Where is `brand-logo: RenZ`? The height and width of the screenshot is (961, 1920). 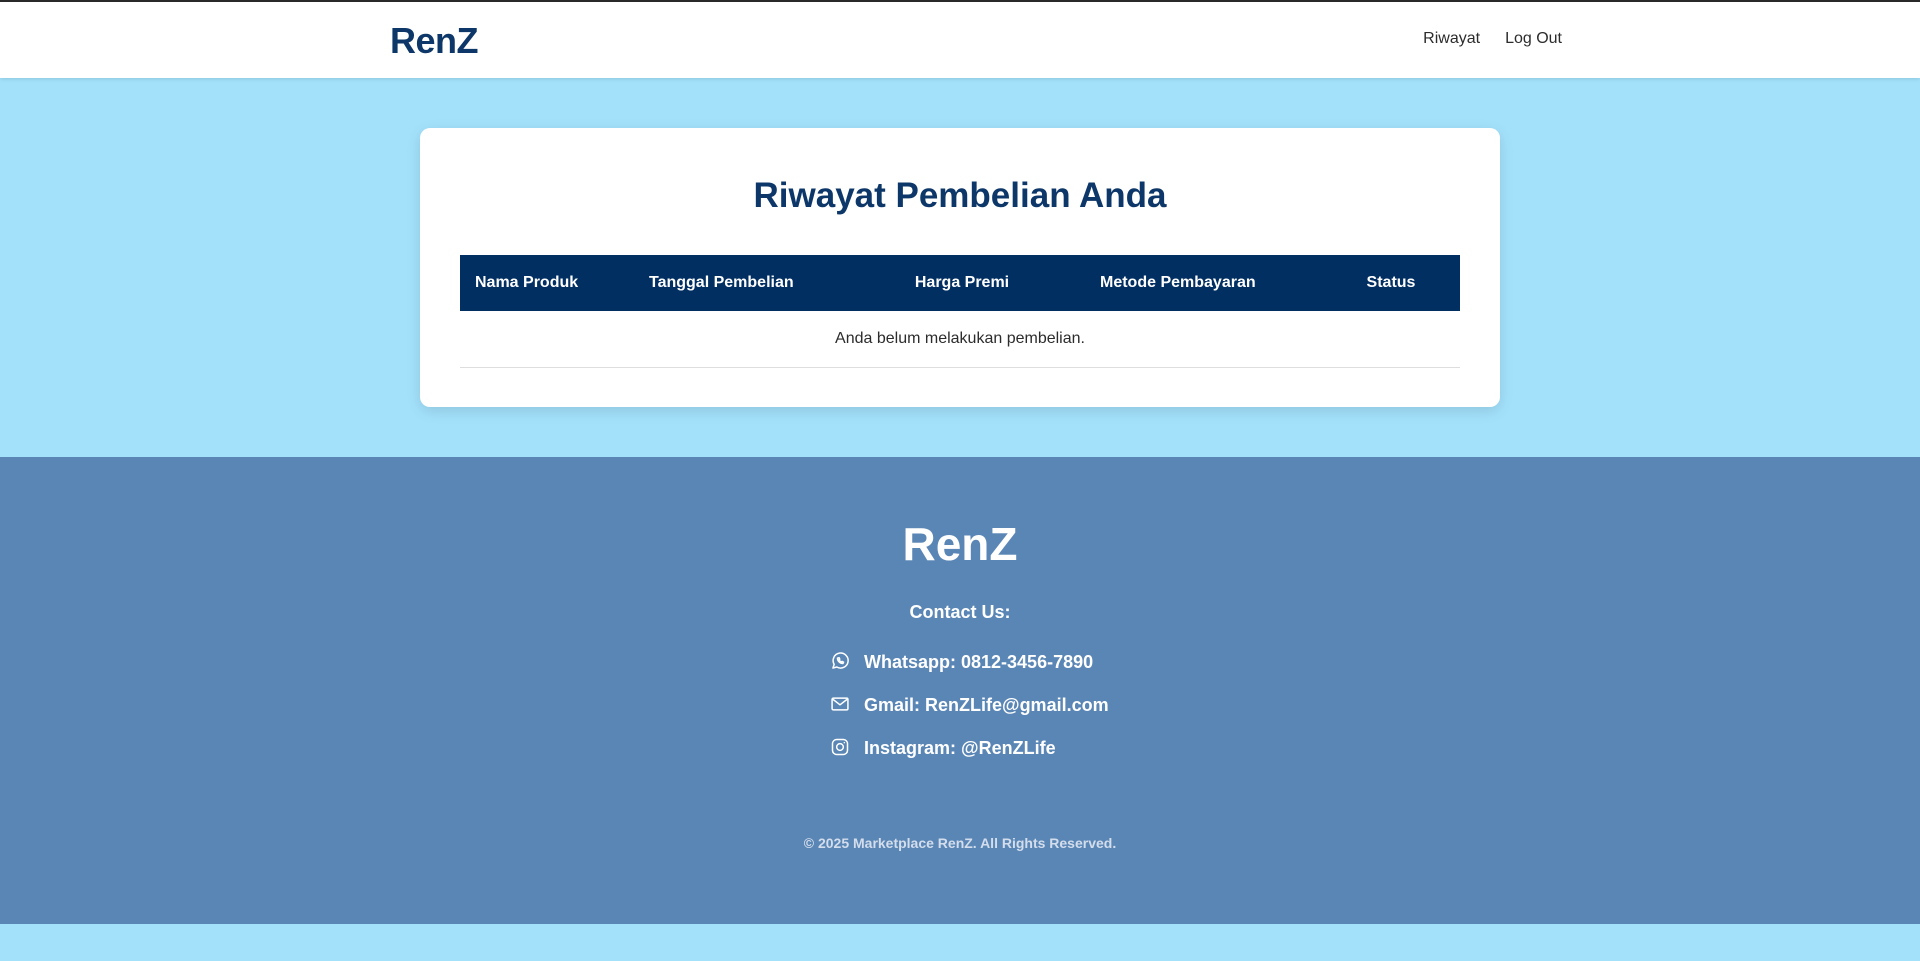 brand-logo: RenZ is located at coordinates (434, 41).